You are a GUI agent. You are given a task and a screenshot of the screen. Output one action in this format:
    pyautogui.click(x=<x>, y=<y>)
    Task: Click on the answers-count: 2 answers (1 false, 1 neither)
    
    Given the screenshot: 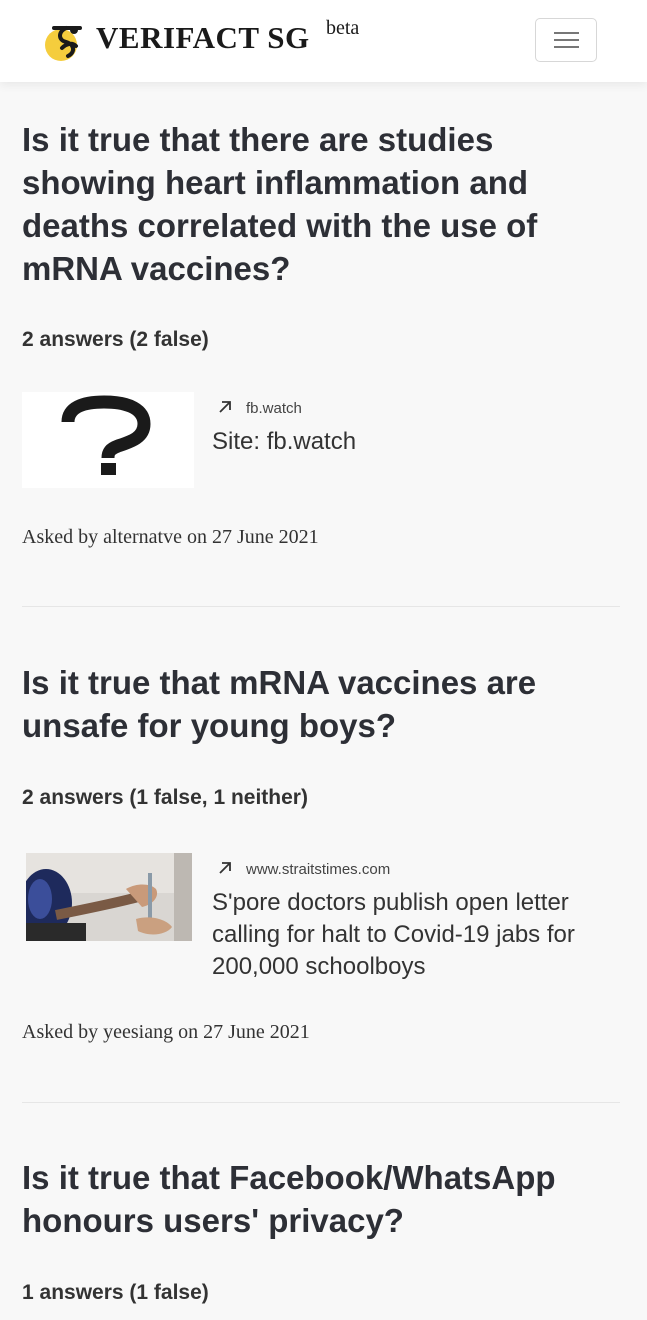 What is the action you would take?
    pyautogui.click(x=165, y=798)
    